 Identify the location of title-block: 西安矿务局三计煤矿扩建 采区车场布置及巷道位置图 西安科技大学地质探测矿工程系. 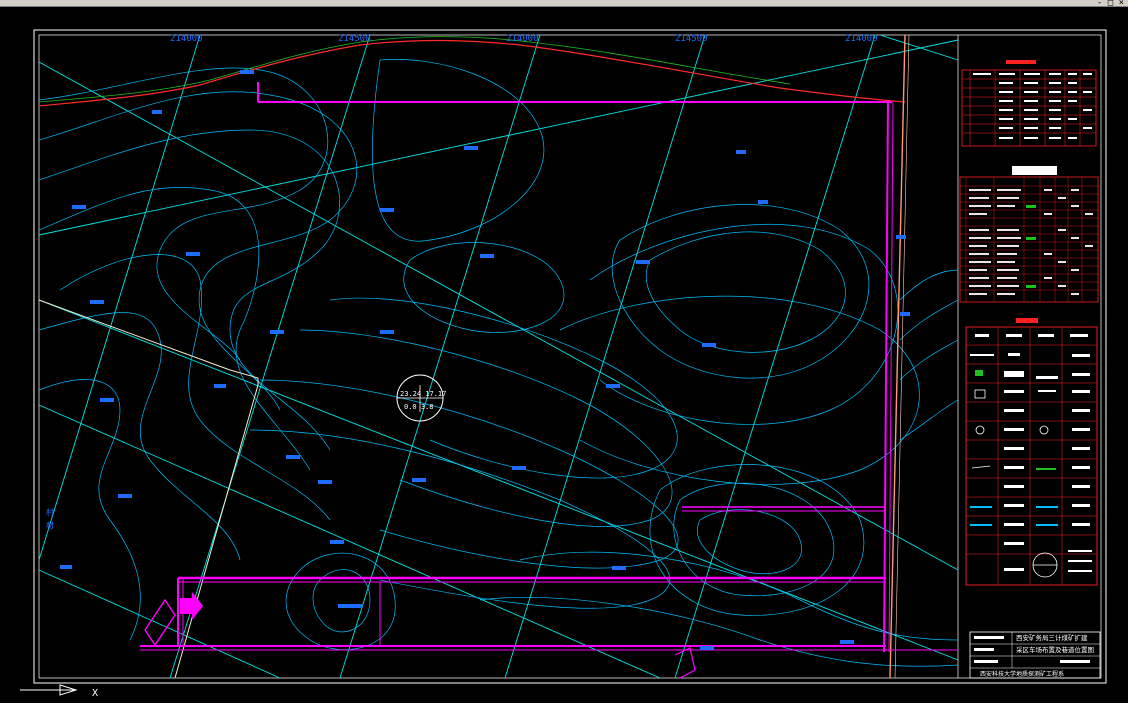
(1035, 655).